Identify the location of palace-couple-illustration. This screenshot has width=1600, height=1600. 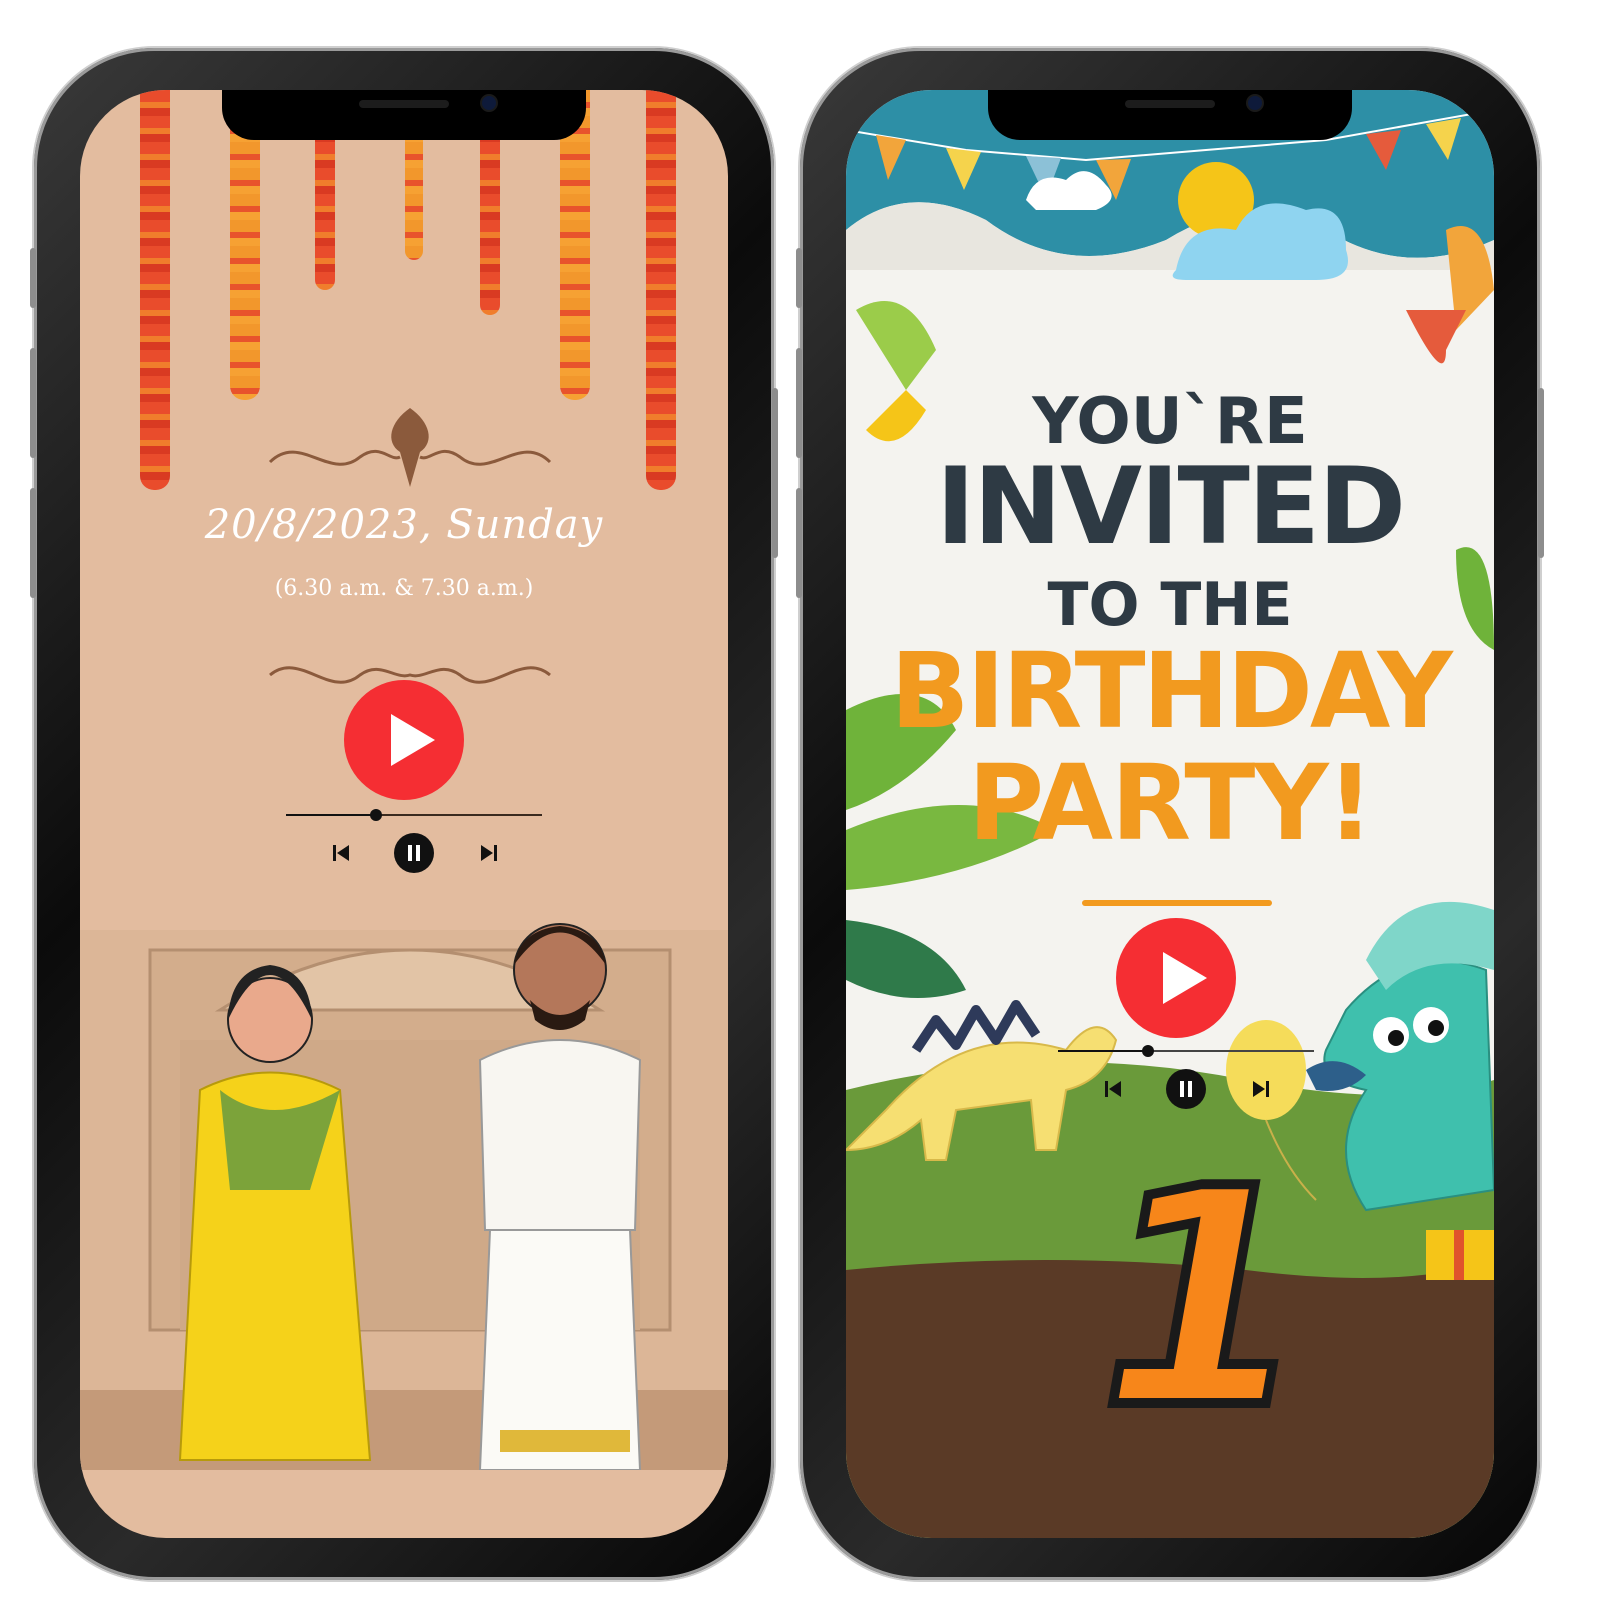
(404, 1196).